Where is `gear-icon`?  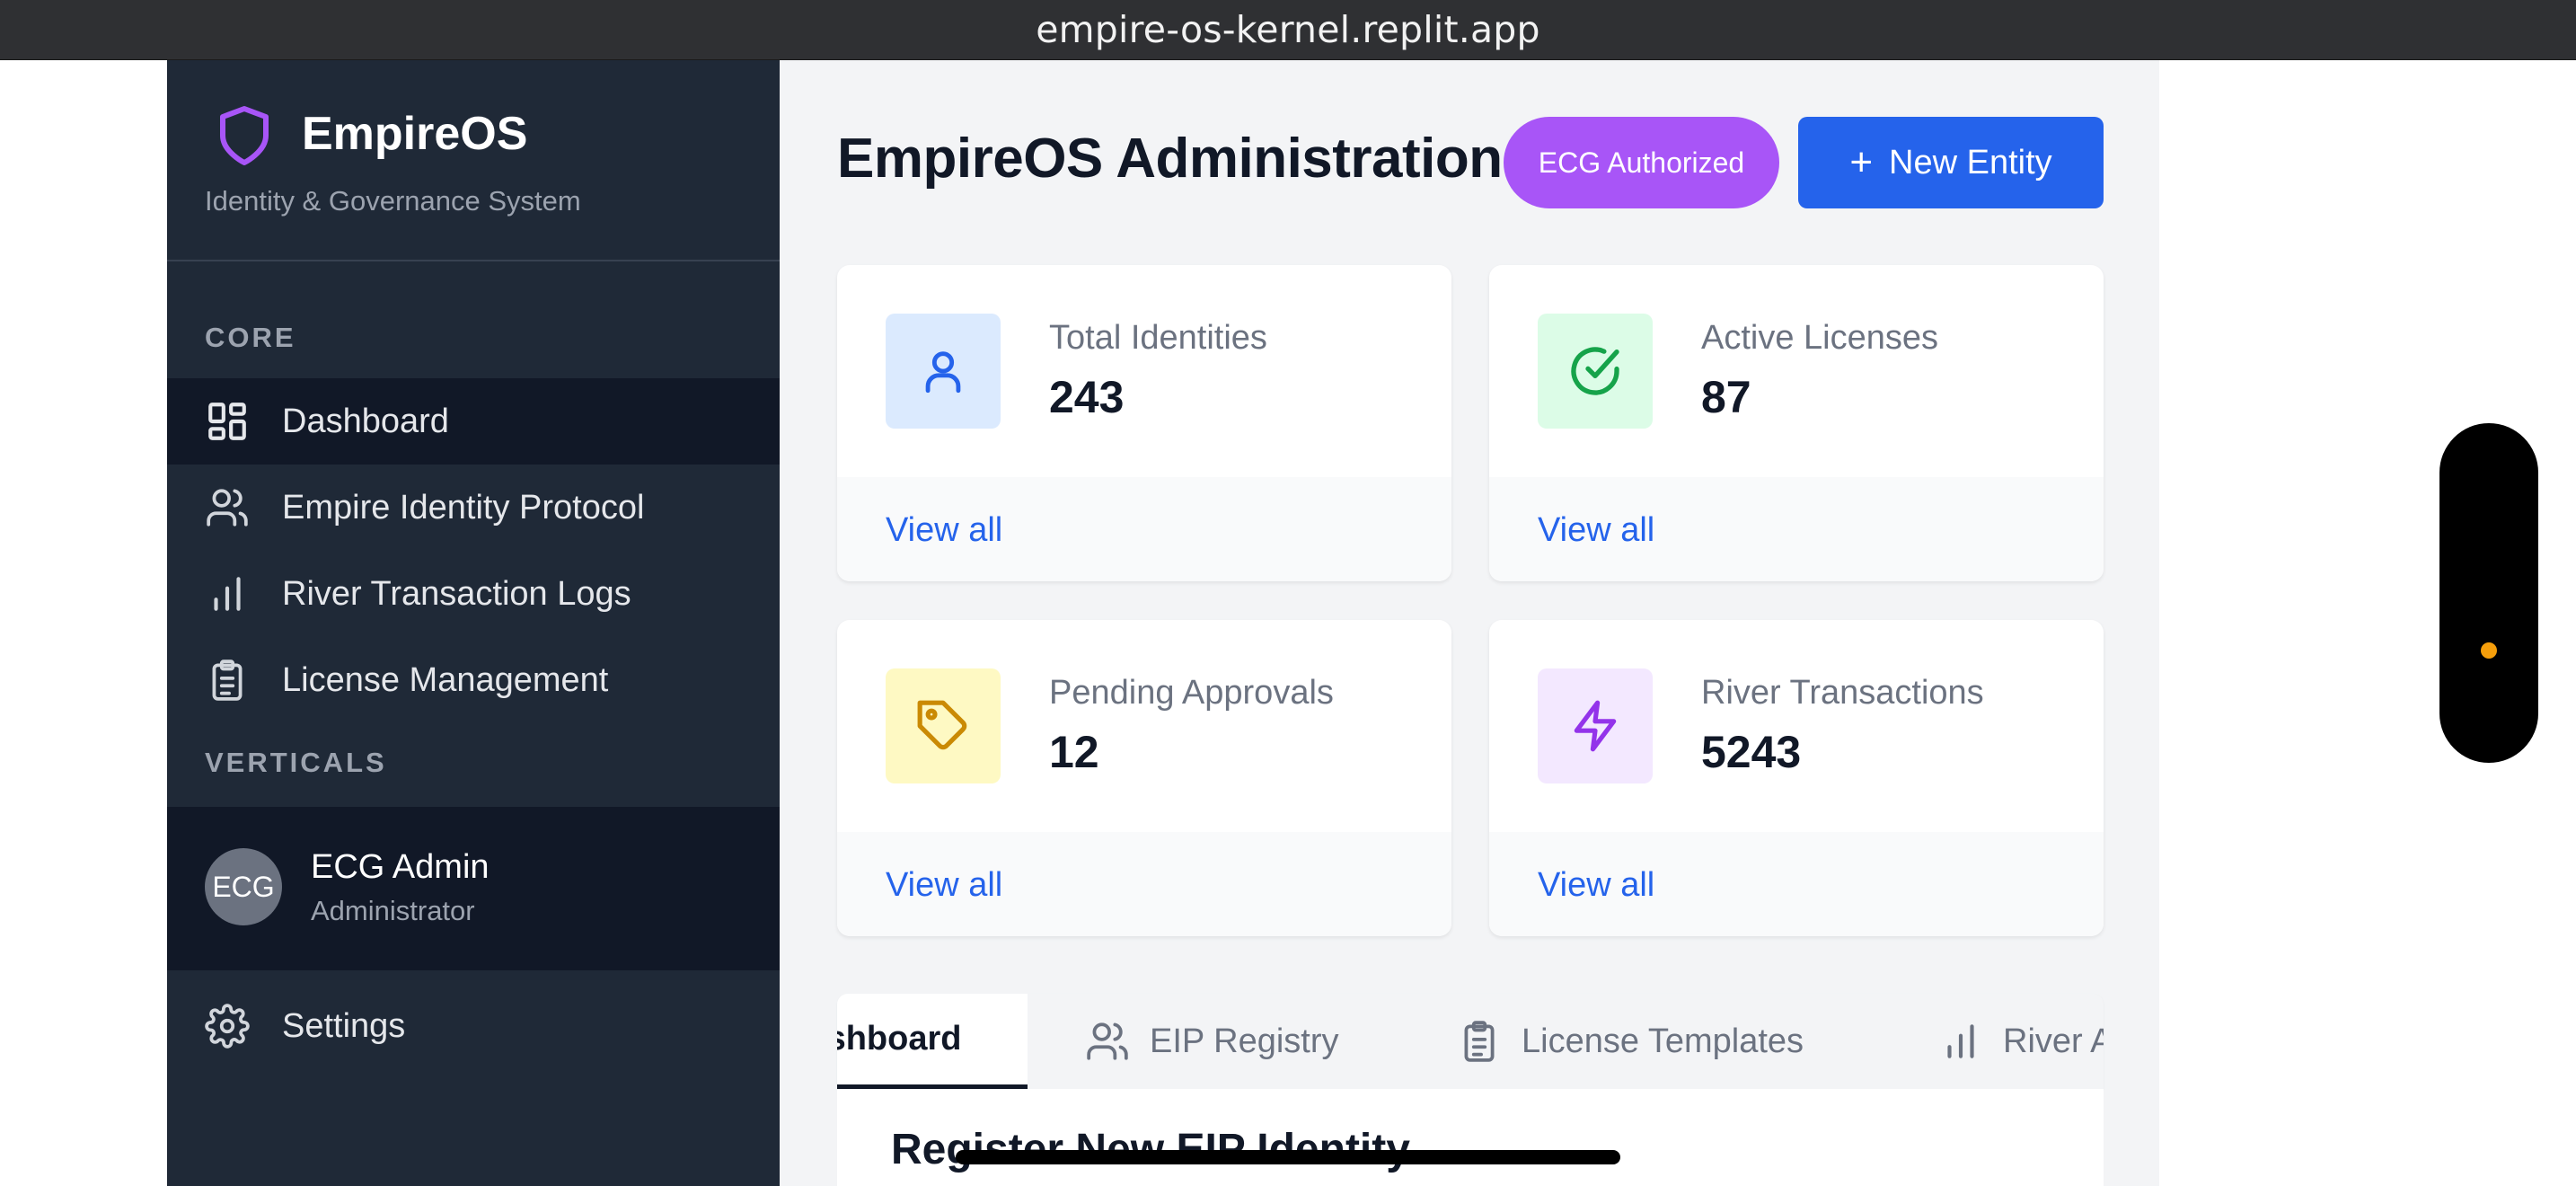
gear-icon is located at coordinates (227, 1026).